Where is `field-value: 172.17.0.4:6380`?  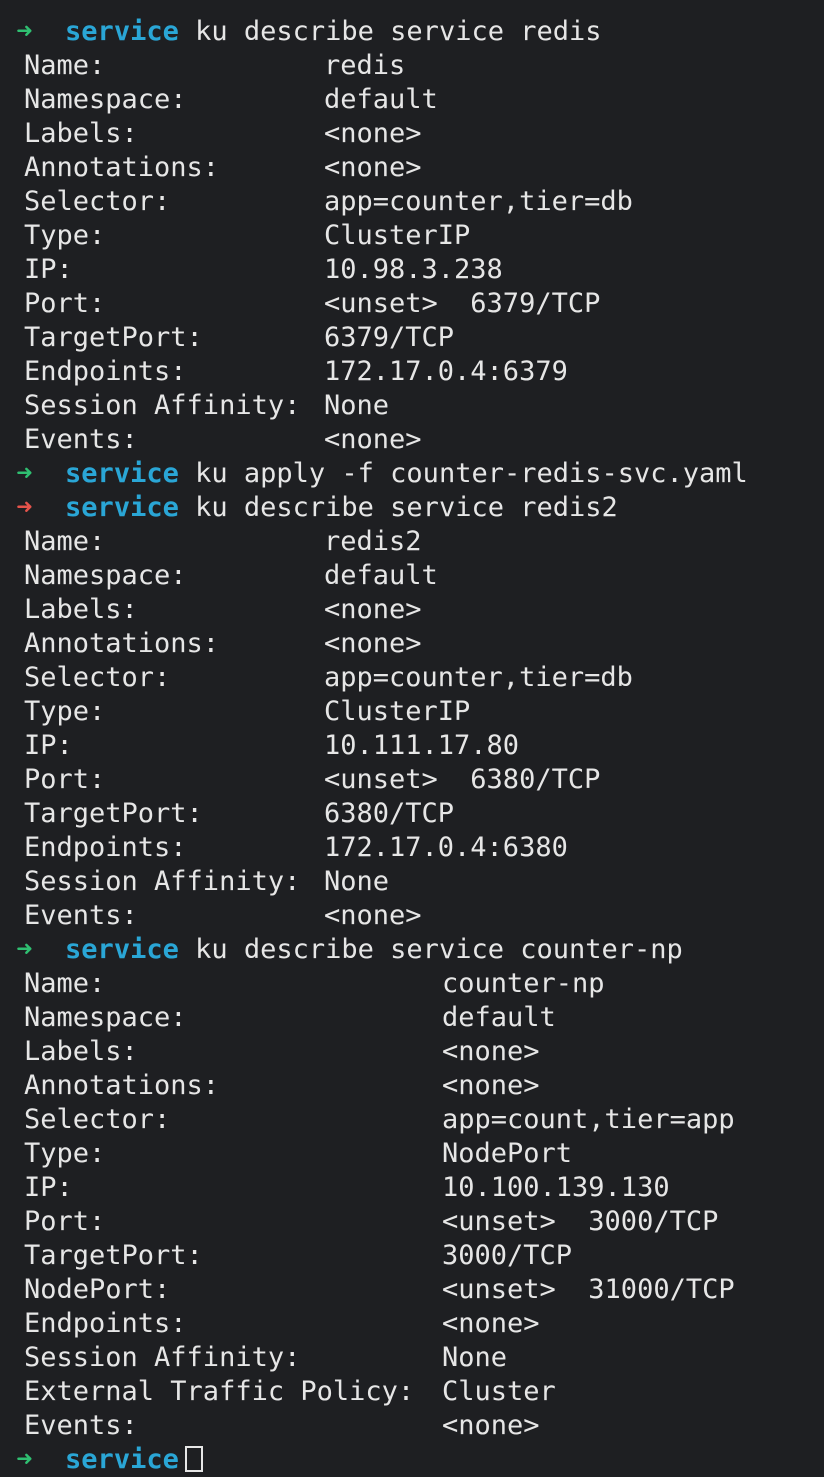 field-value: 172.17.0.4:6380 is located at coordinates (446, 847).